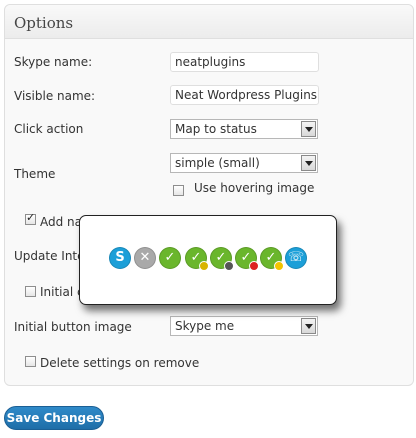 The height and width of the screenshot is (438, 416). Describe the element at coordinates (53, 62) in the screenshot. I see `skype-name-label: Skype name:` at that location.